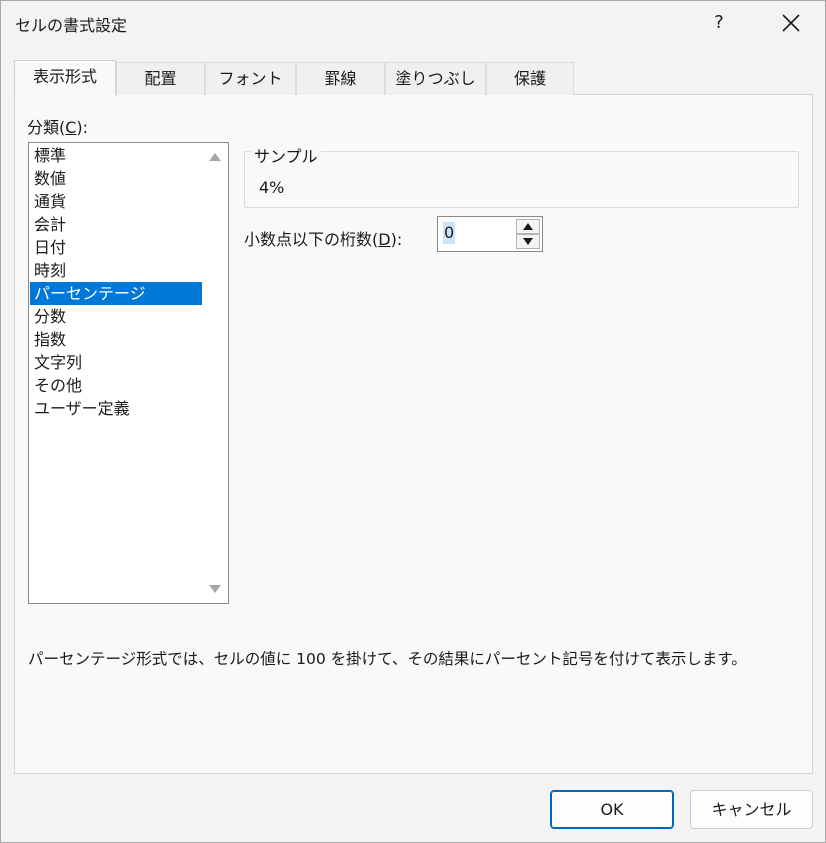  I want to click on sample-title: サンプル, so click(286, 155).